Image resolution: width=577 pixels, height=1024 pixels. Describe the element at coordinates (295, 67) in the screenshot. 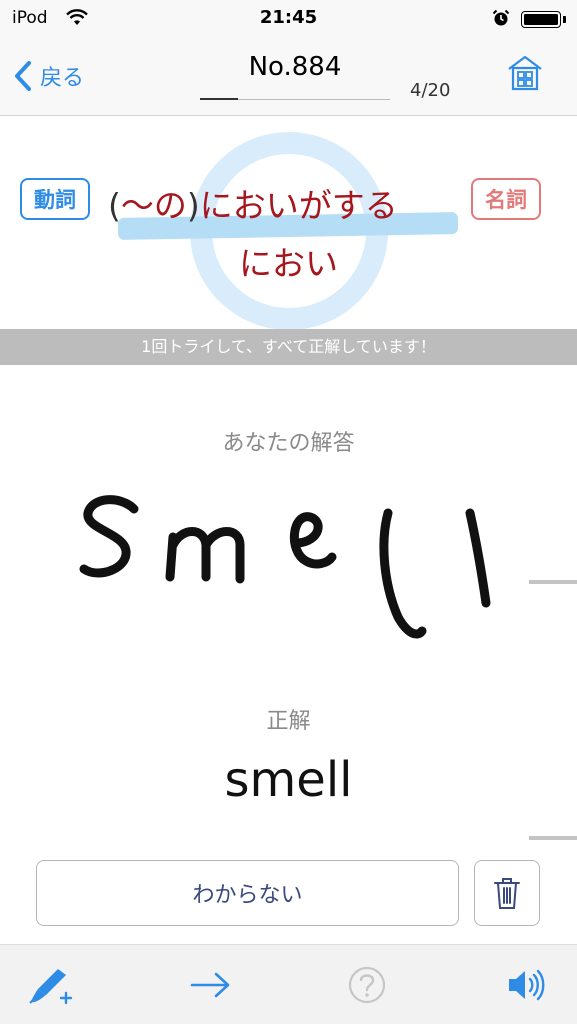

I see `page-title: No.884` at that location.